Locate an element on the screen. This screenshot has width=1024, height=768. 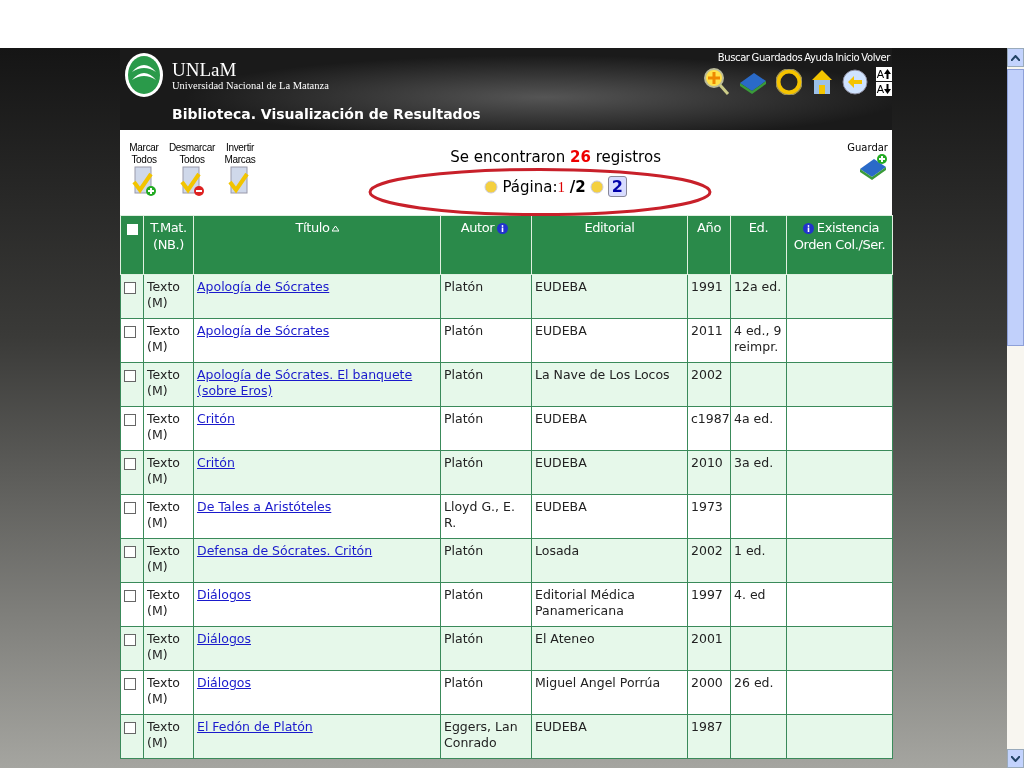
table-cell: 2000 is located at coordinates (709, 692).